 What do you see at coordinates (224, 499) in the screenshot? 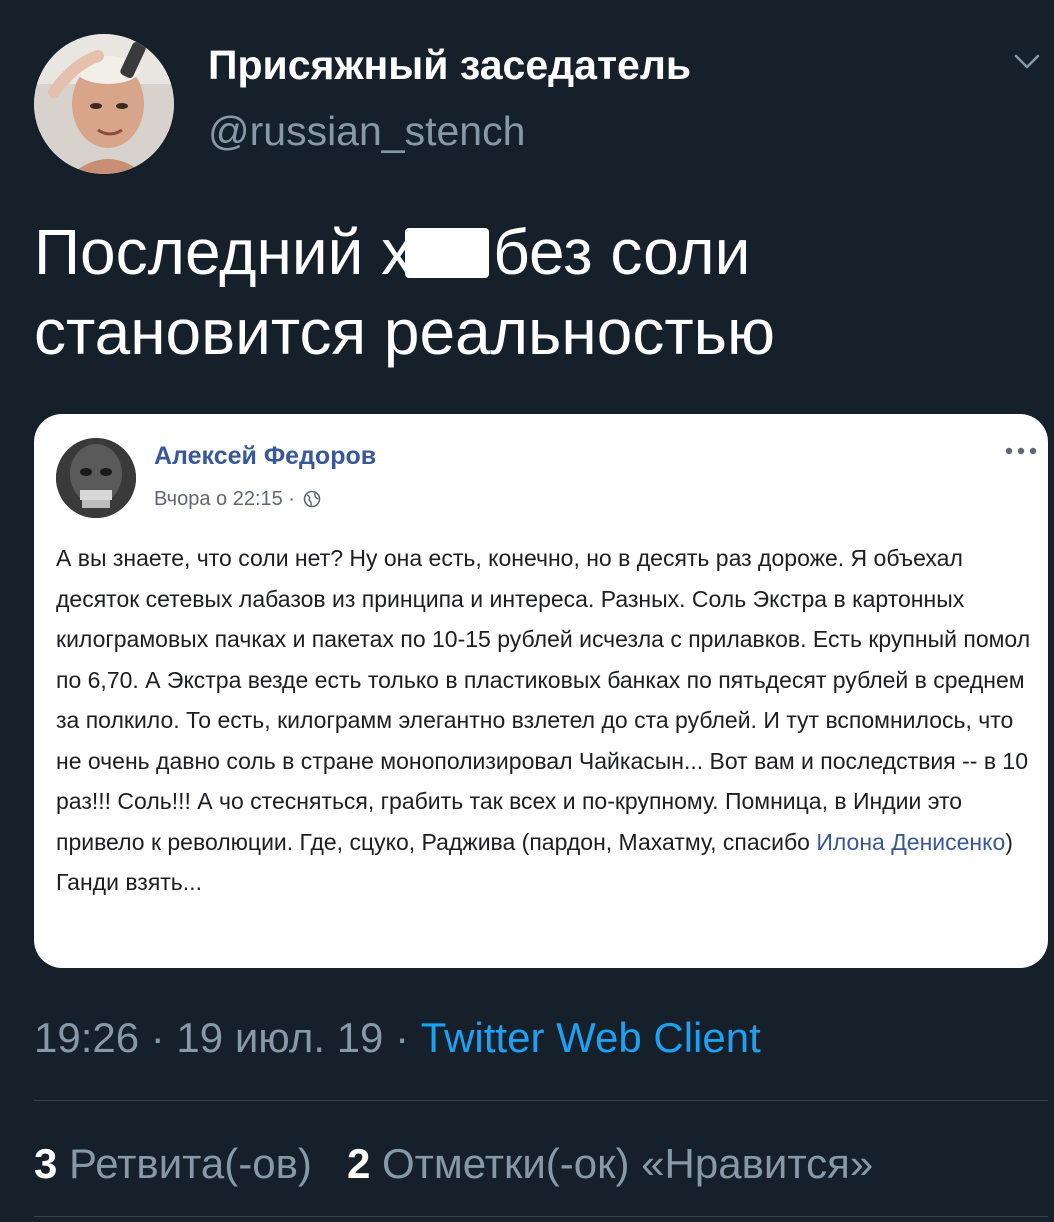
I see `post-timestamp: Вчора о 22:15 ·` at bounding box center [224, 499].